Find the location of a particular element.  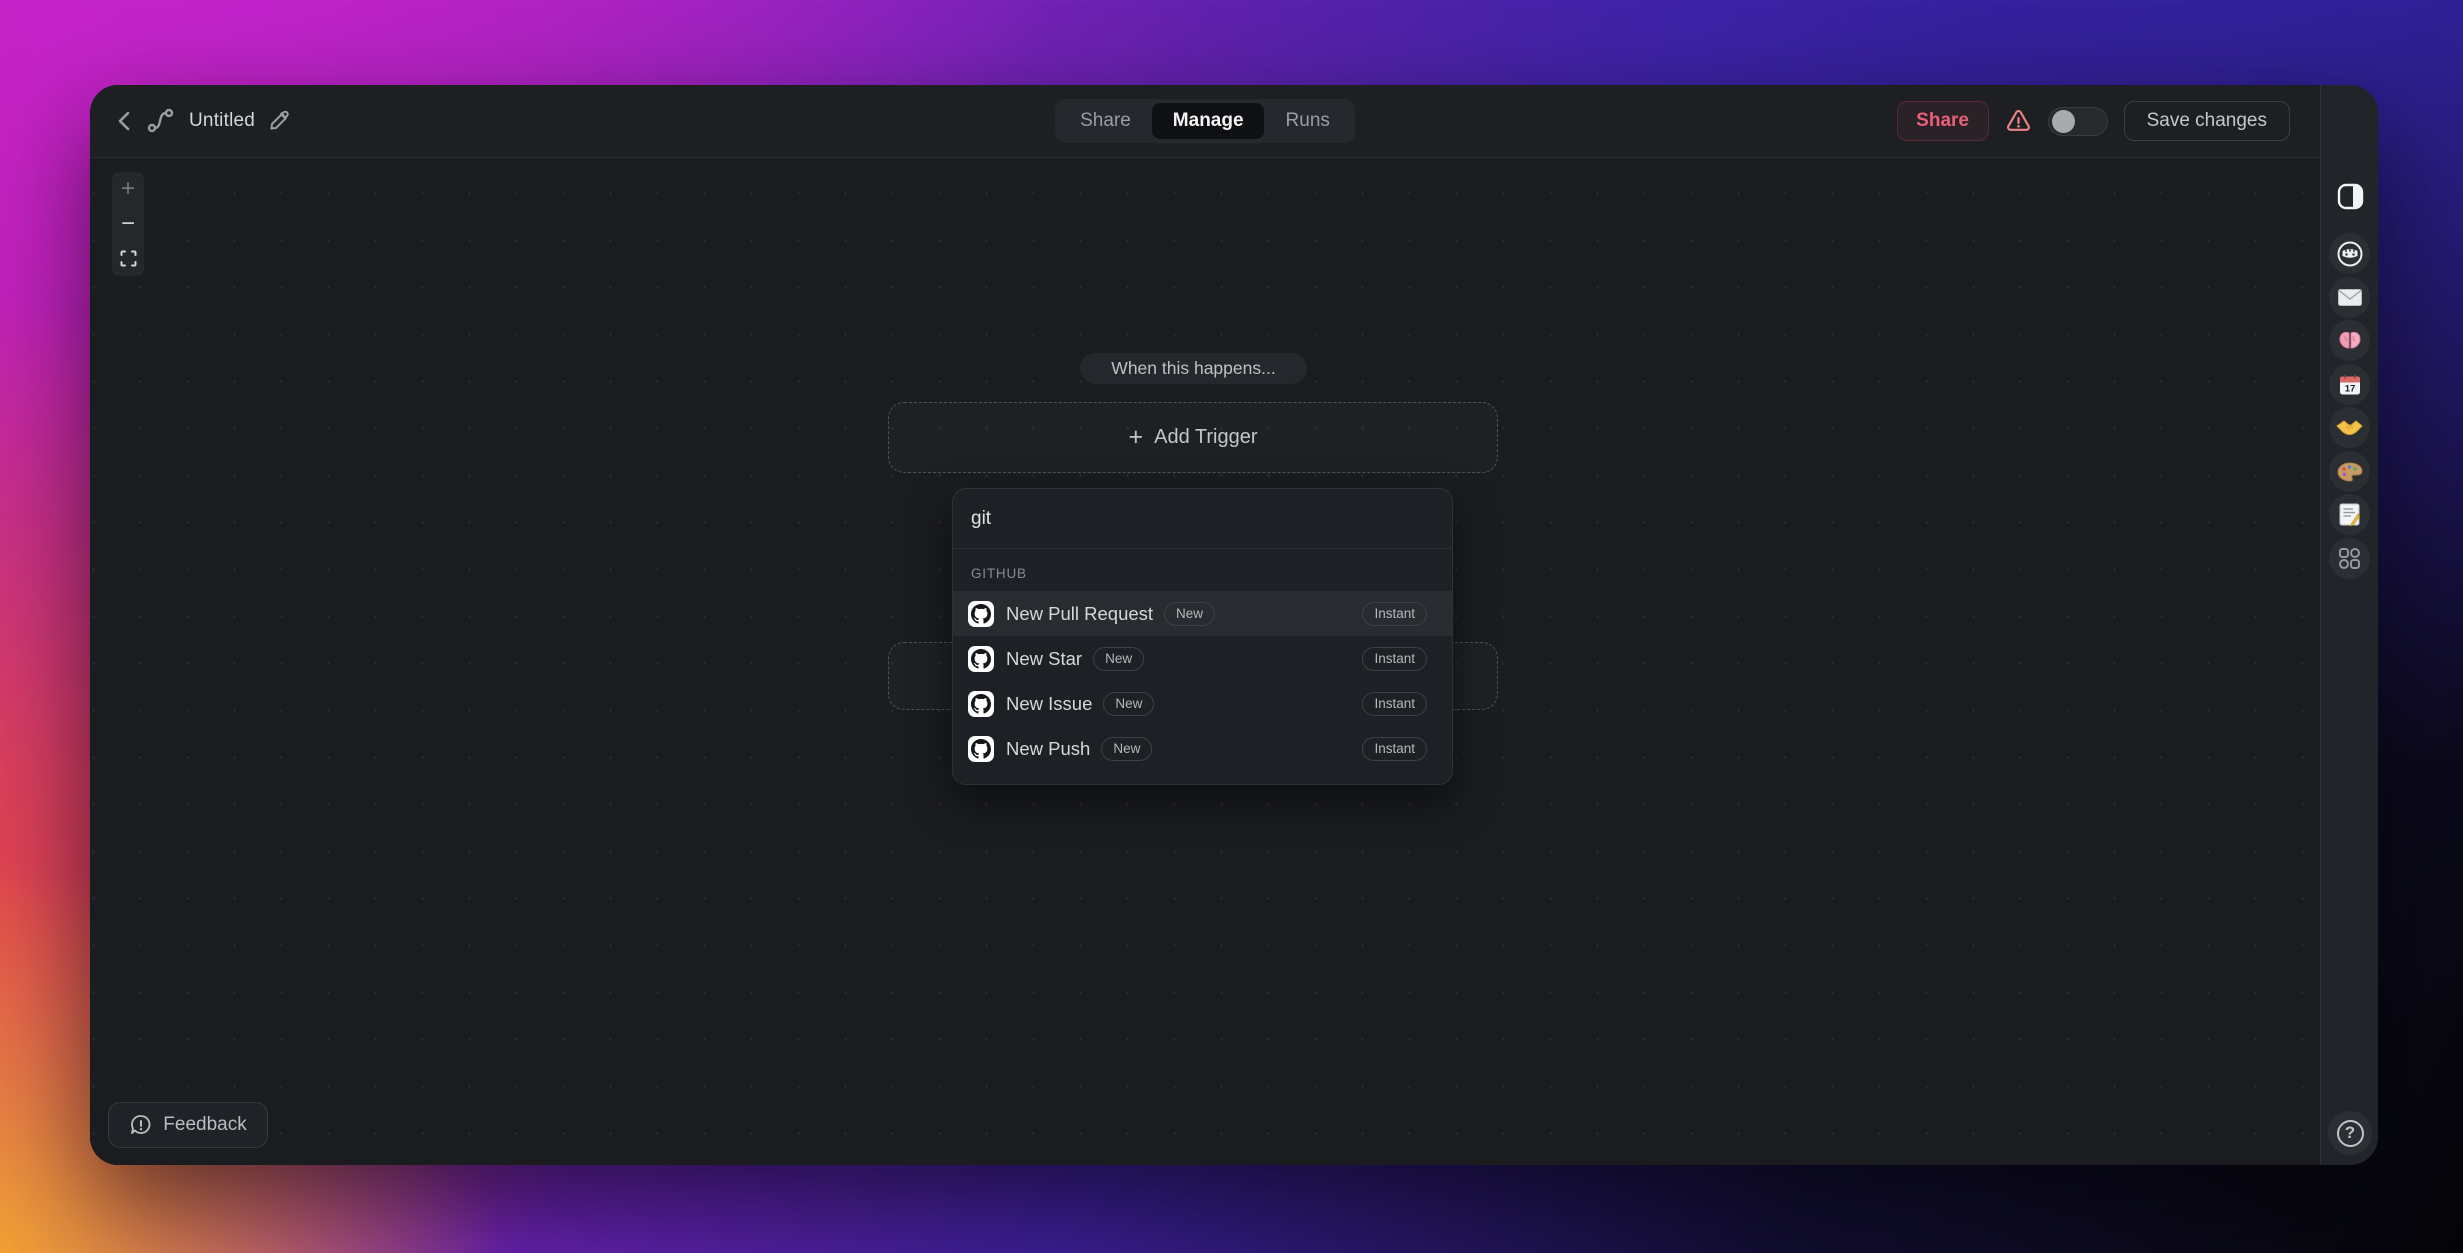

plus-icon: + is located at coordinates (1136, 437).